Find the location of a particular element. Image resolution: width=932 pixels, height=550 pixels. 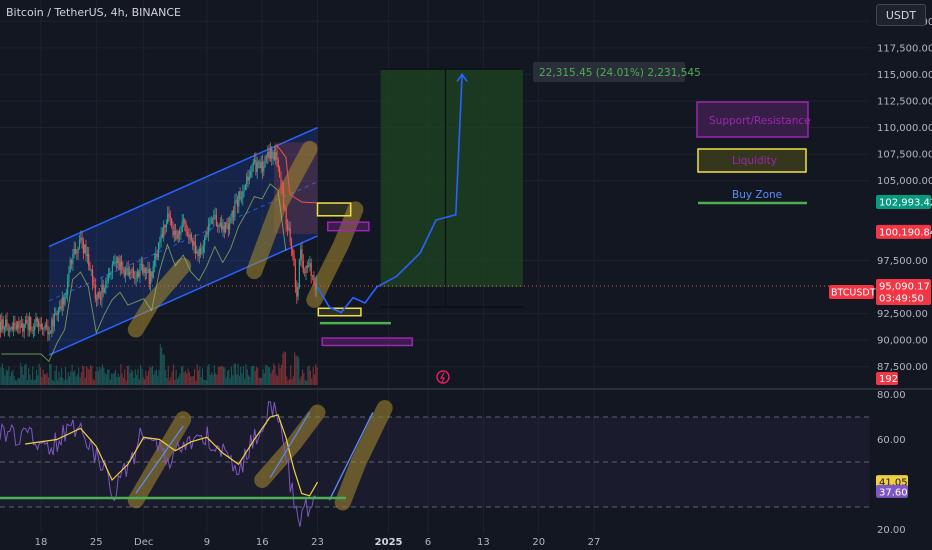

price-axis-tick-label: 115,000.00 is located at coordinates (904, 75).